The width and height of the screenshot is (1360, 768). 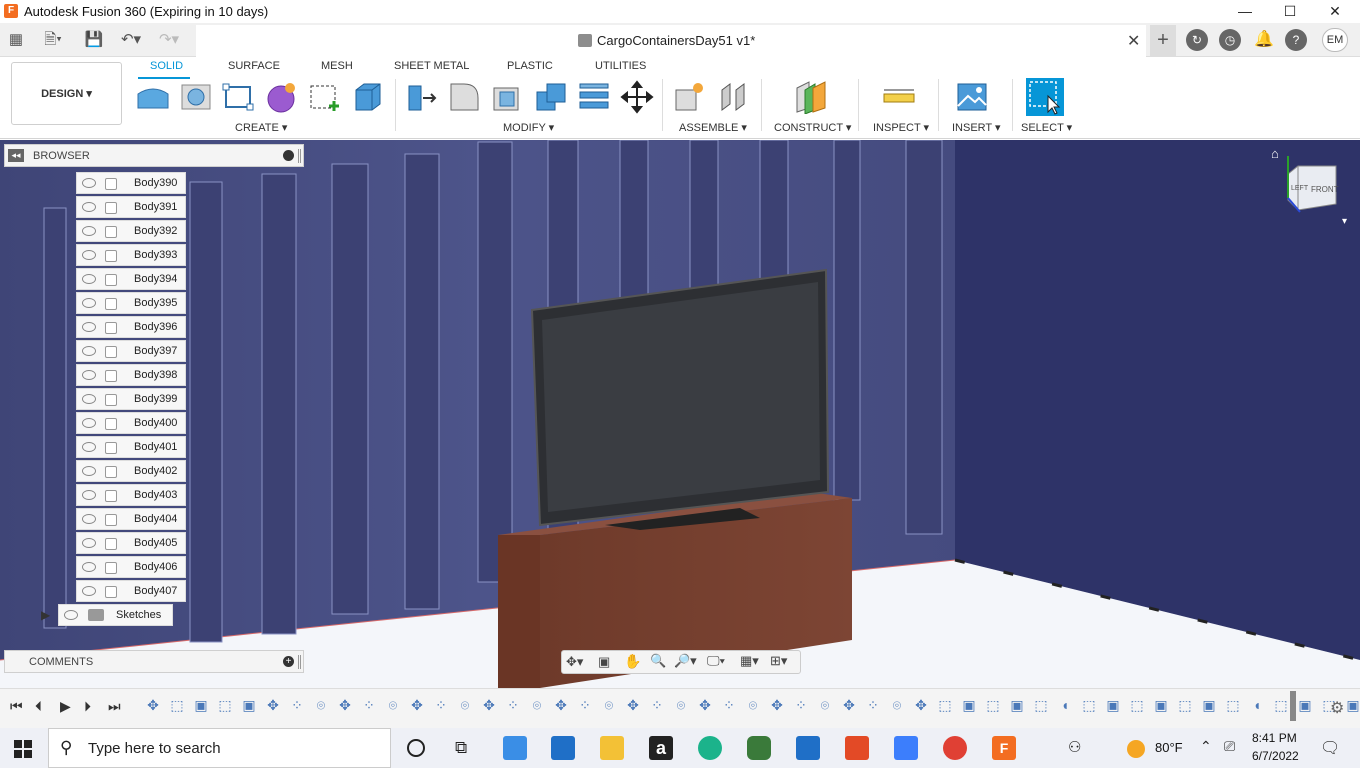 What do you see at coordinates (658, 661) in the screenshot?
I see `zoom-icon: 🔍` at bounding box center [658, 661].